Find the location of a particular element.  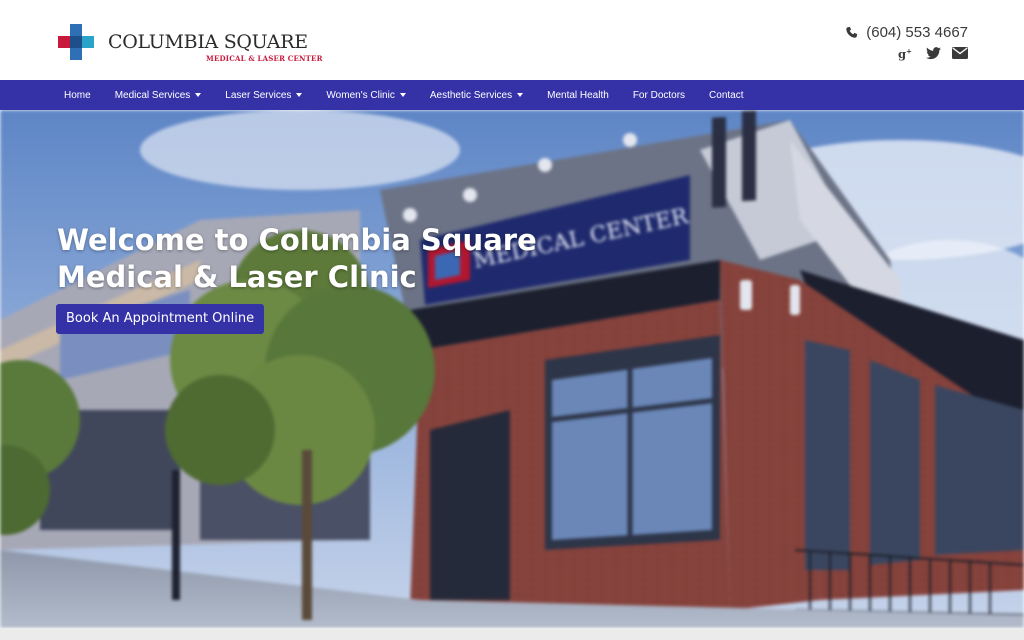

nav-item-for-doctors: For Doctors is located at coordinates (659, 95).